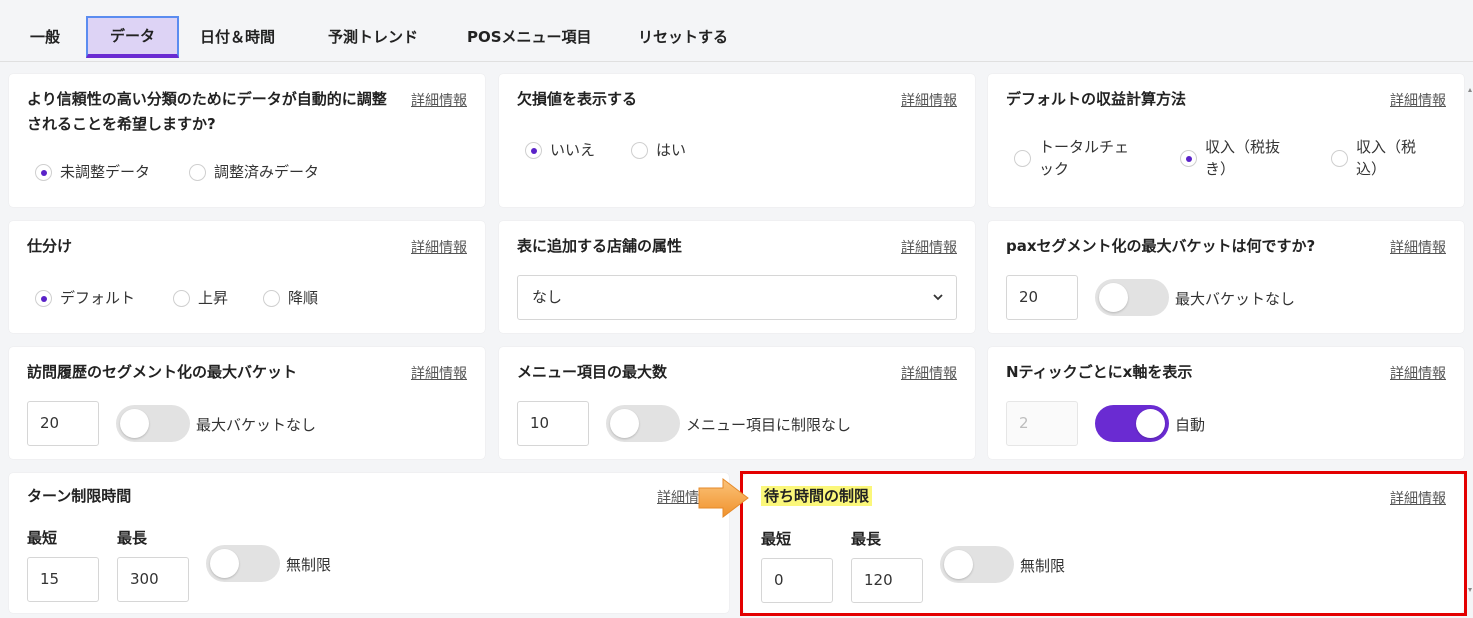 Image resolution: width=1473 pixels, height=618 pixels. I want to click on arrow-right-icon, so click(723, 498).